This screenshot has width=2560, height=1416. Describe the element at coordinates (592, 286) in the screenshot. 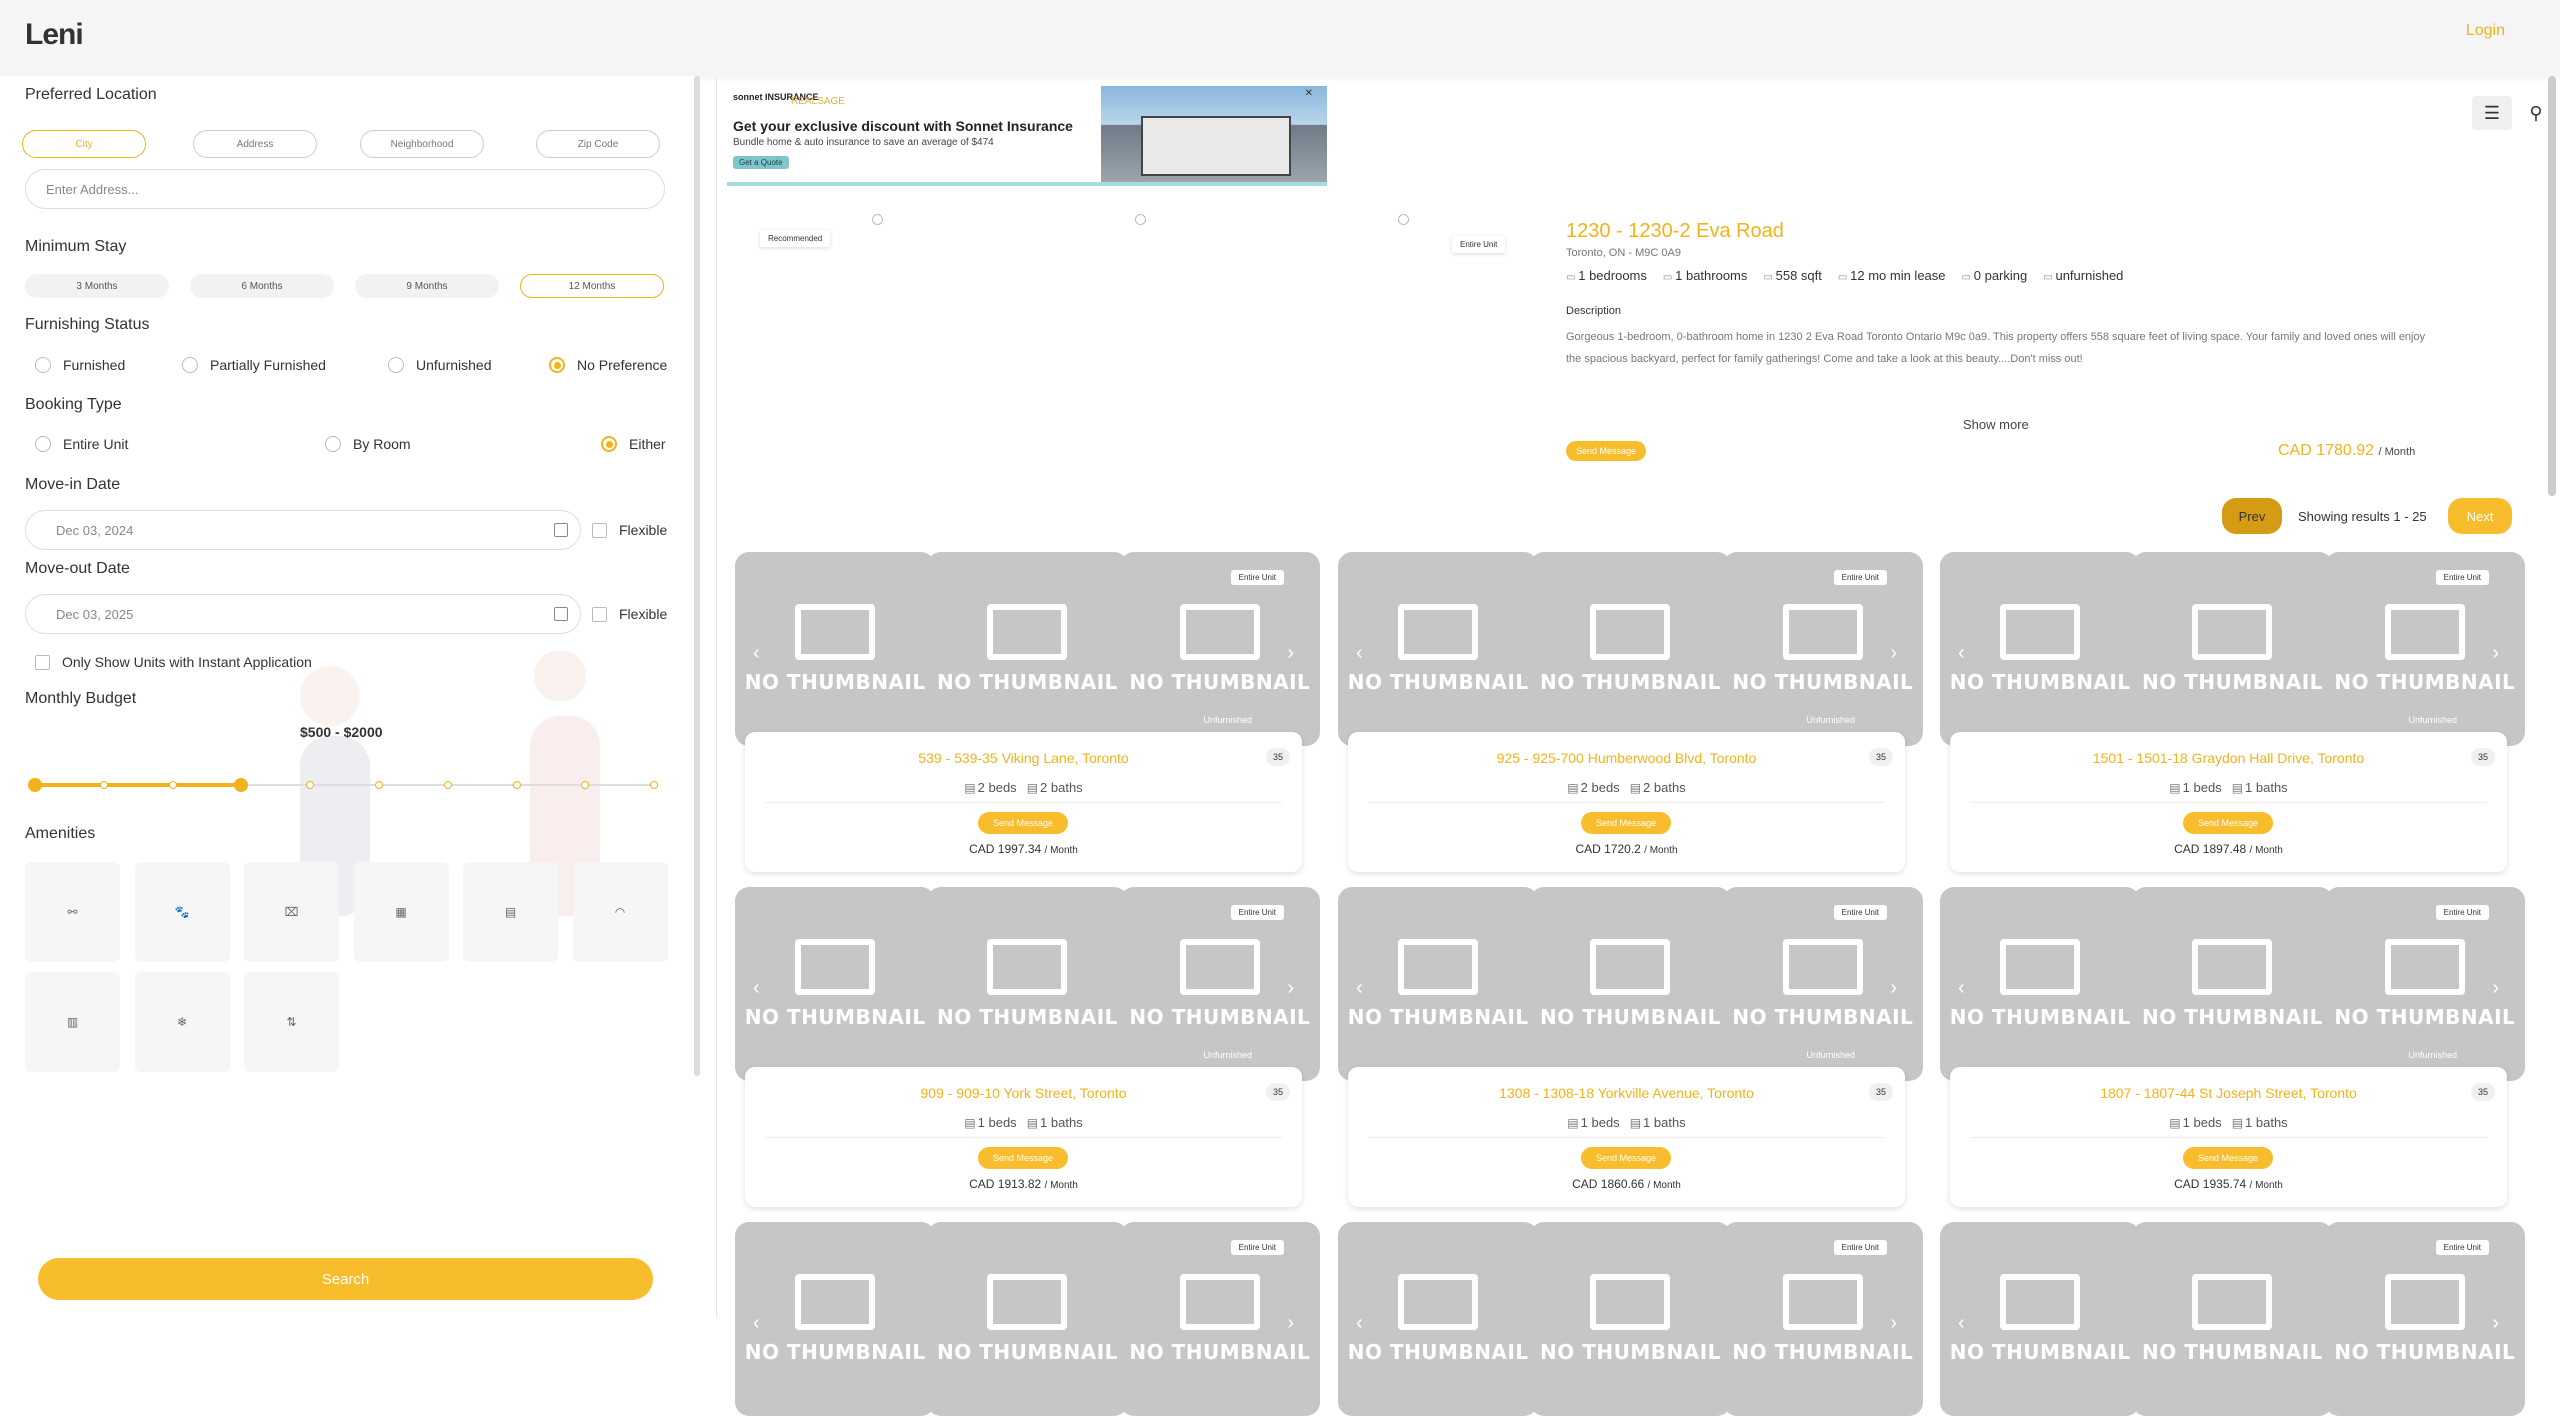

I see `stay-option-12-months: 12 Months` at that location.